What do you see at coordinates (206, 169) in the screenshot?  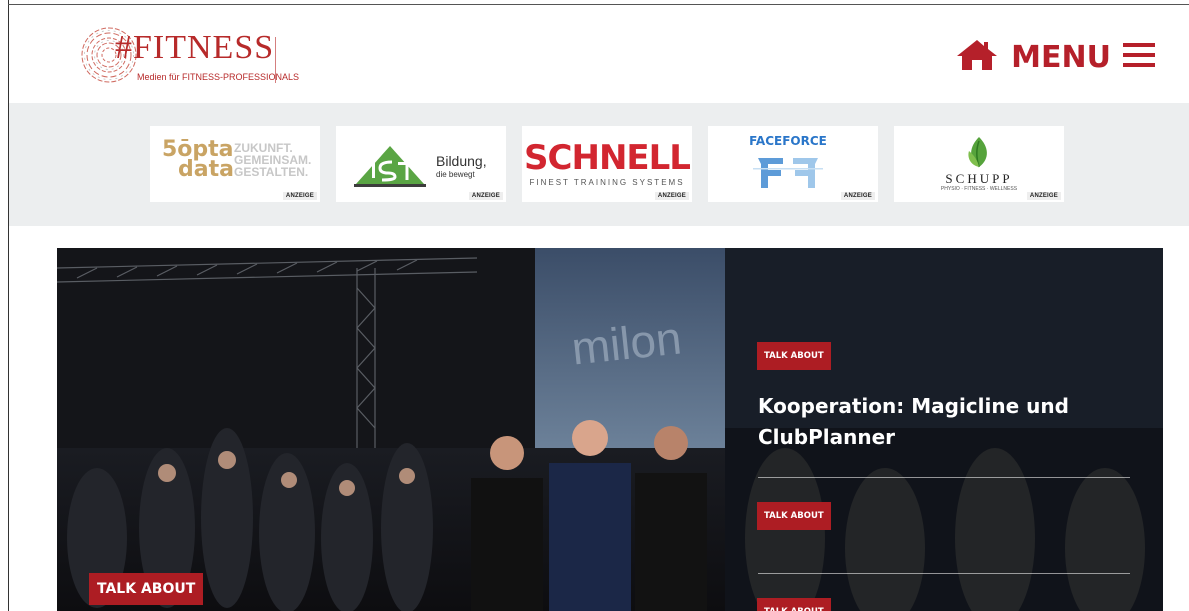 I see `sponsor-optadata-line2: data` at bounding box center [206, 169].